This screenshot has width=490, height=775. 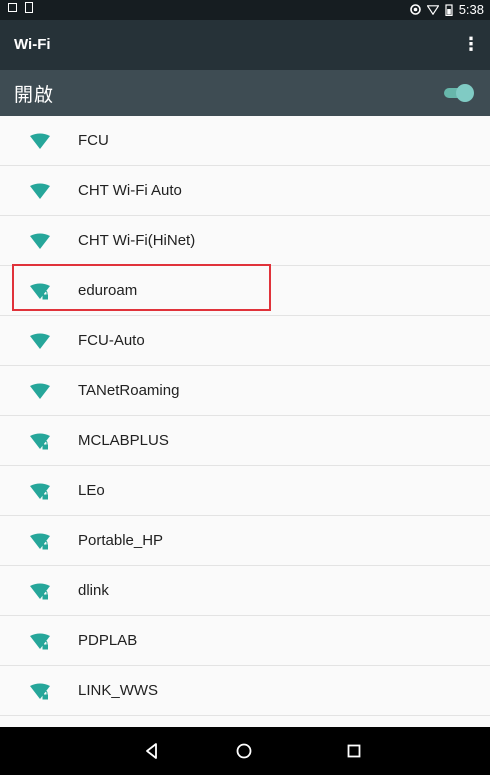 I want to click on network-name: MCLABPLUS, so click(x=123, y=440).